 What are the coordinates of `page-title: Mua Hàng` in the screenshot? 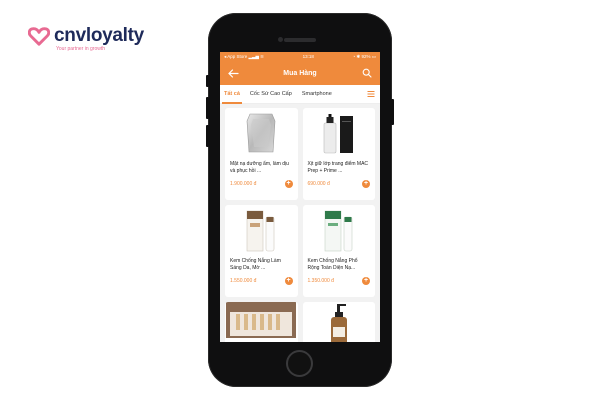 It's located at (300, 73).